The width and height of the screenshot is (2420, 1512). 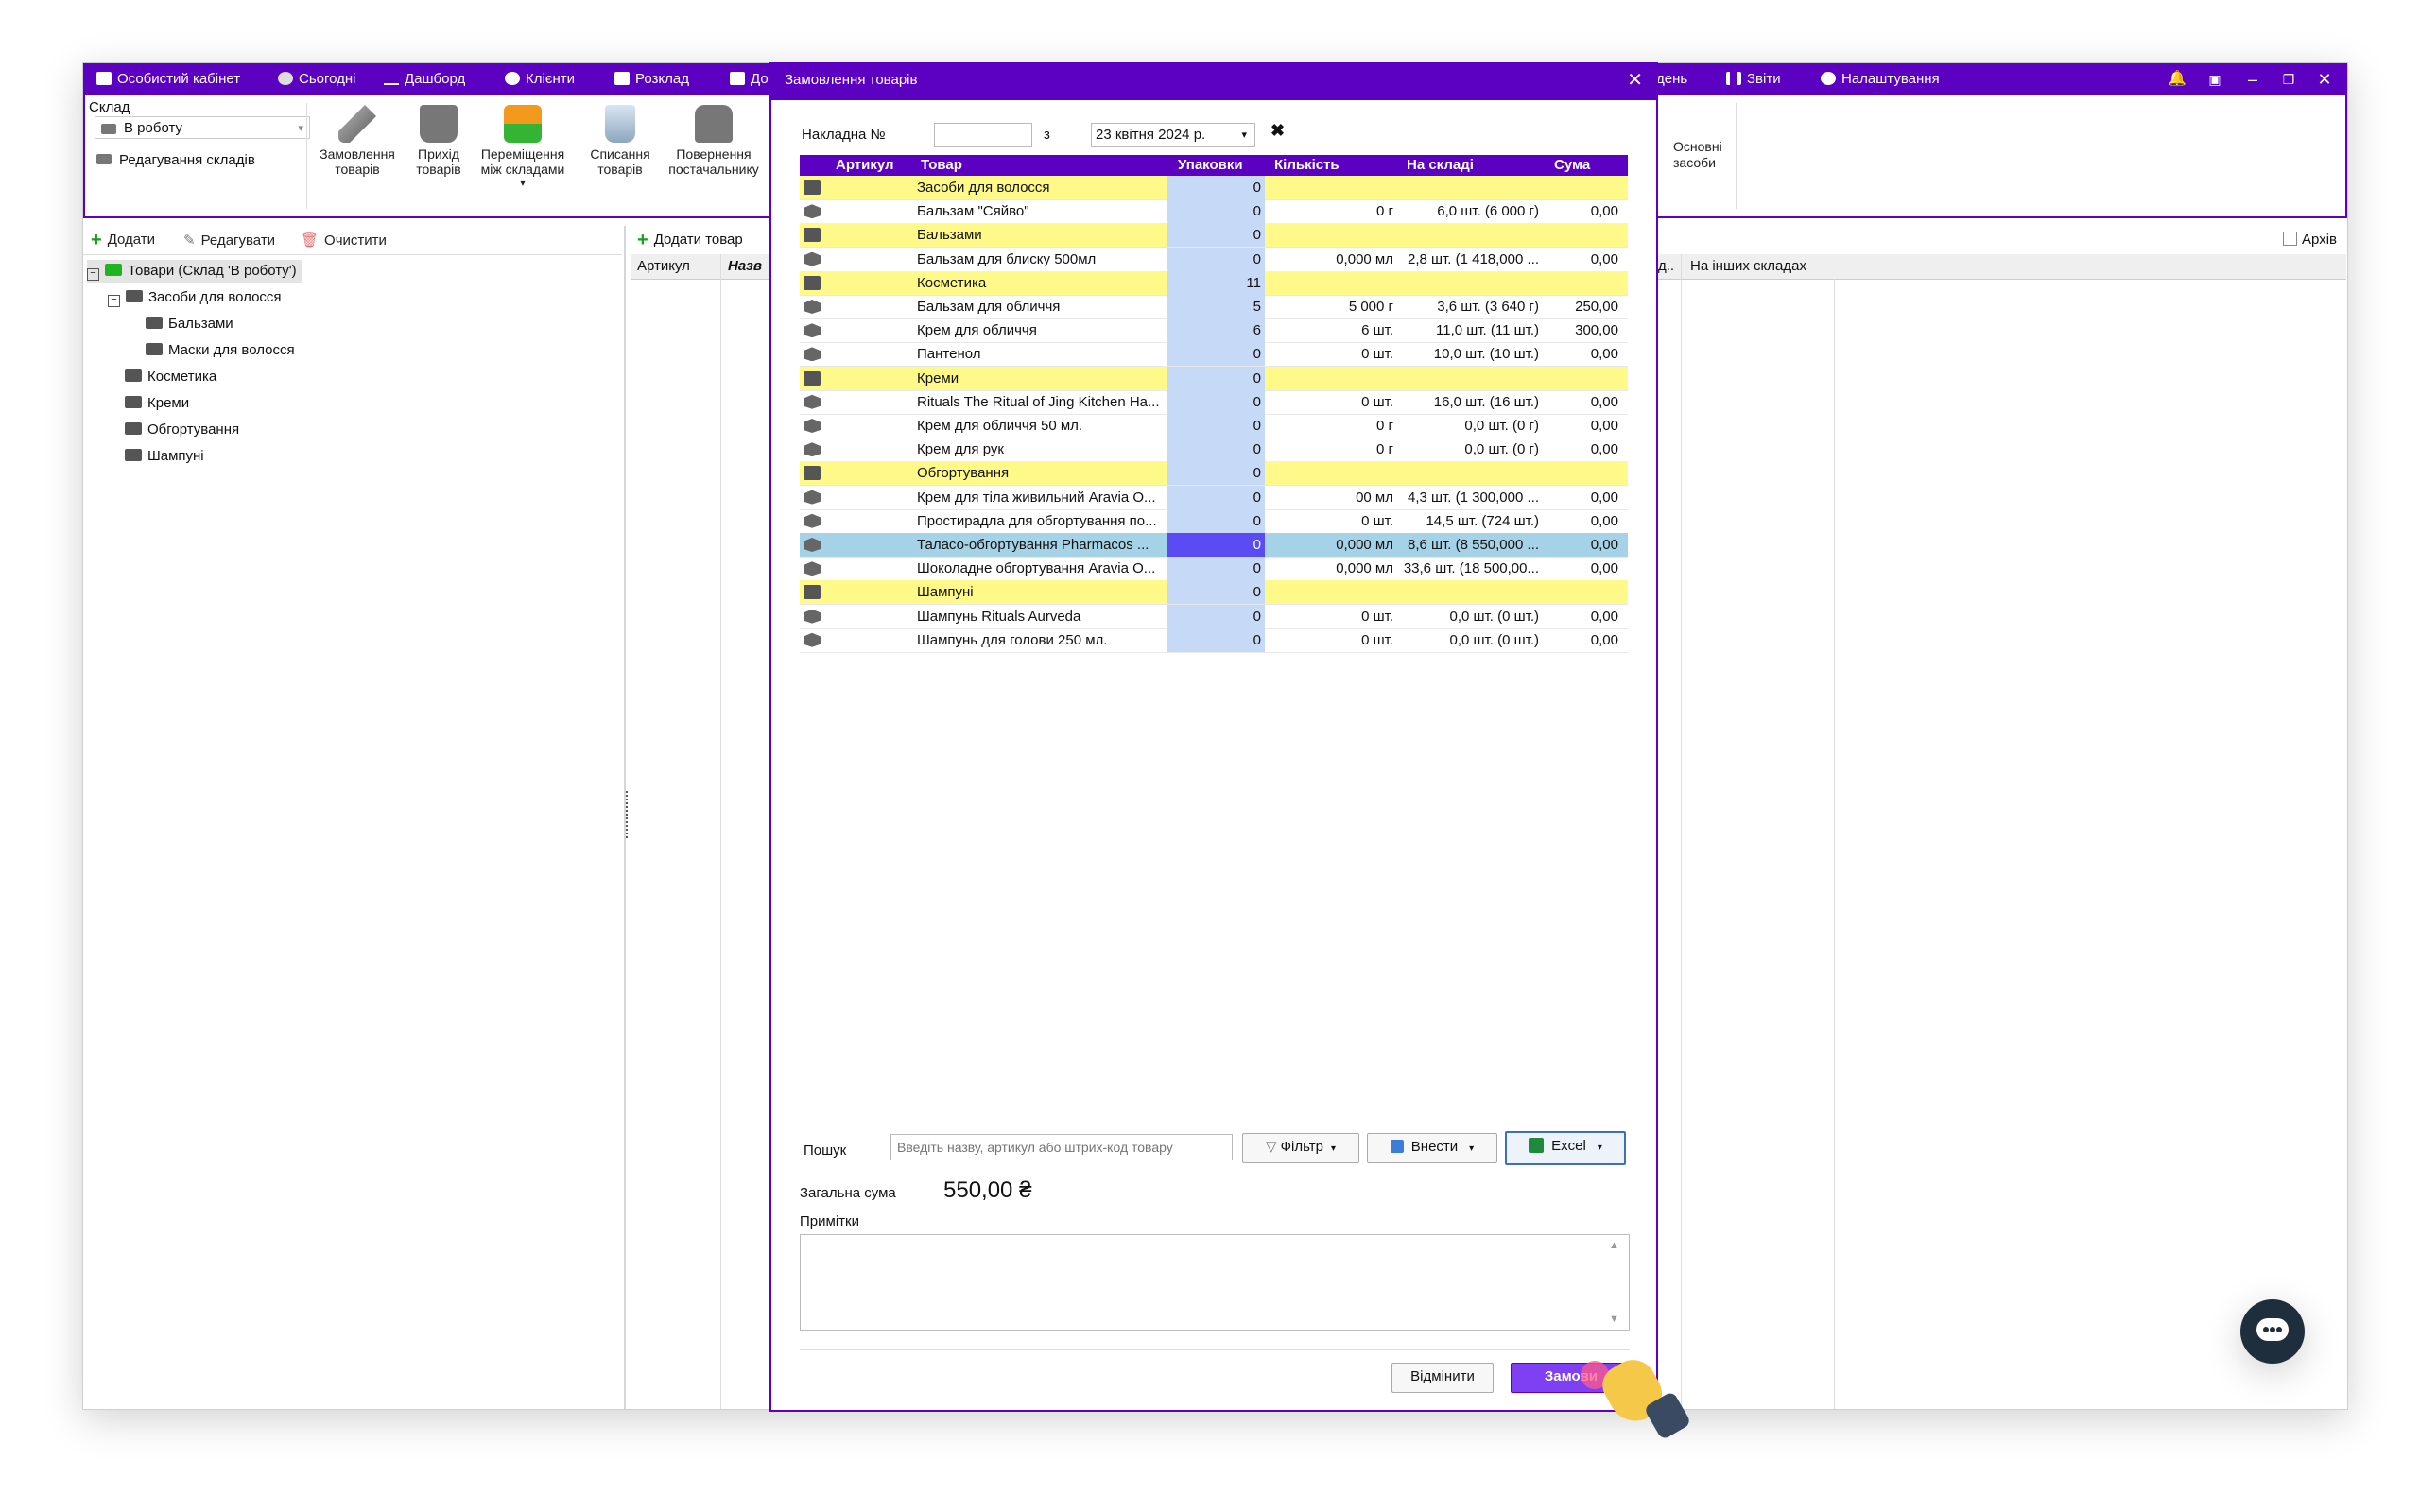 What do you see at coordinates (621, 141) in the screenshot?
I see `write-off-goods-button: Списання товарів` at bounding box center [621, 141].